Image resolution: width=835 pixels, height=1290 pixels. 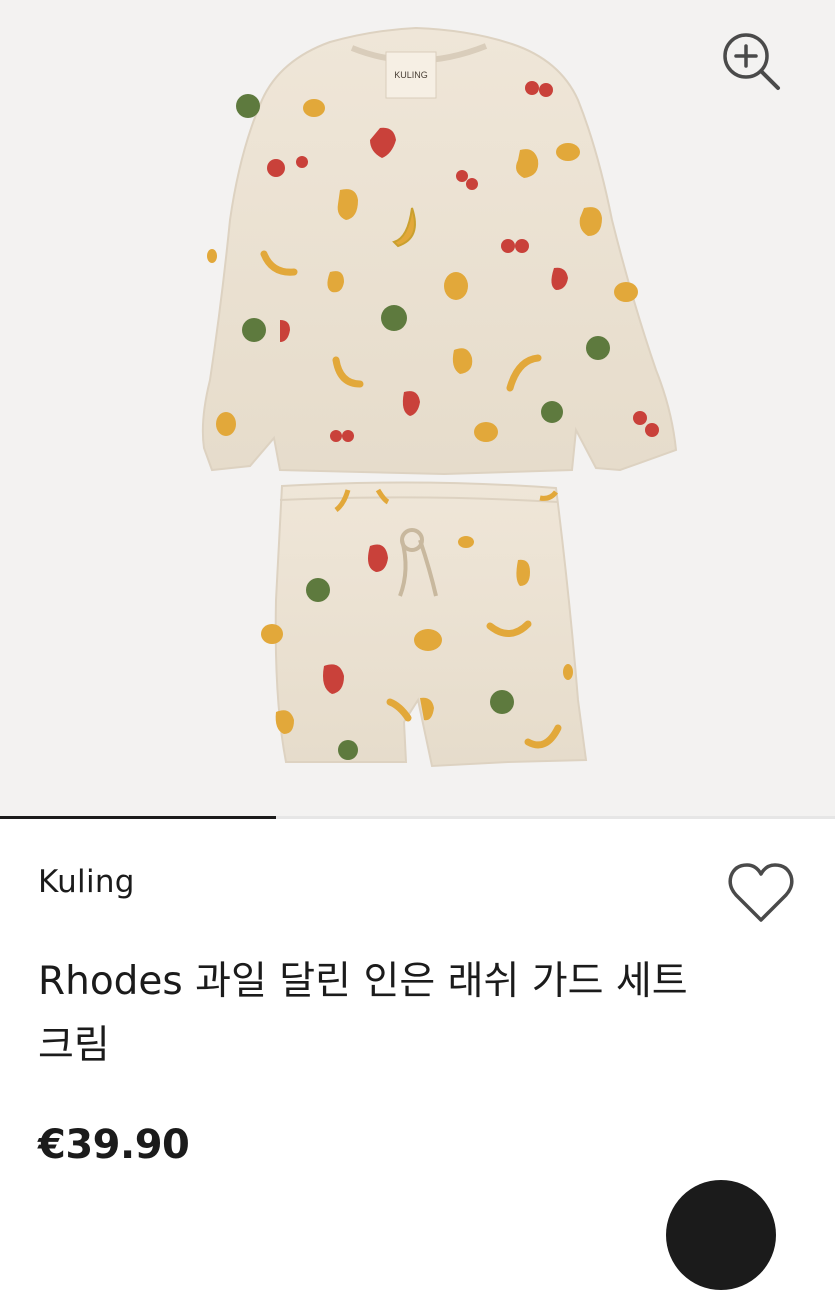 I want to click on gallery-progress-bar, so click(x=417, y=817).